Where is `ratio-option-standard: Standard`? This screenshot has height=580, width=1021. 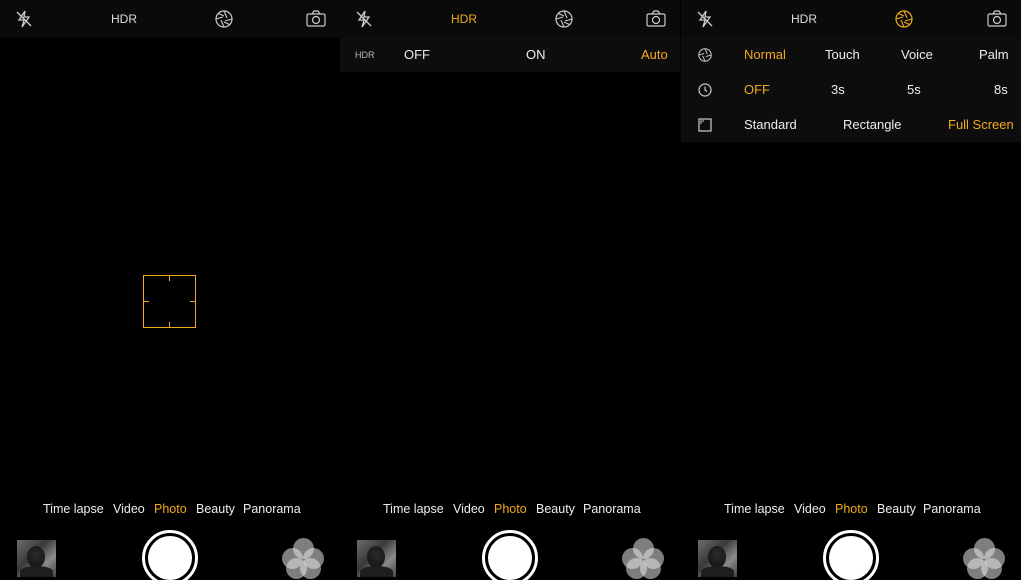
ratio-option-standard: Standard is located at coordinates (770, 124).